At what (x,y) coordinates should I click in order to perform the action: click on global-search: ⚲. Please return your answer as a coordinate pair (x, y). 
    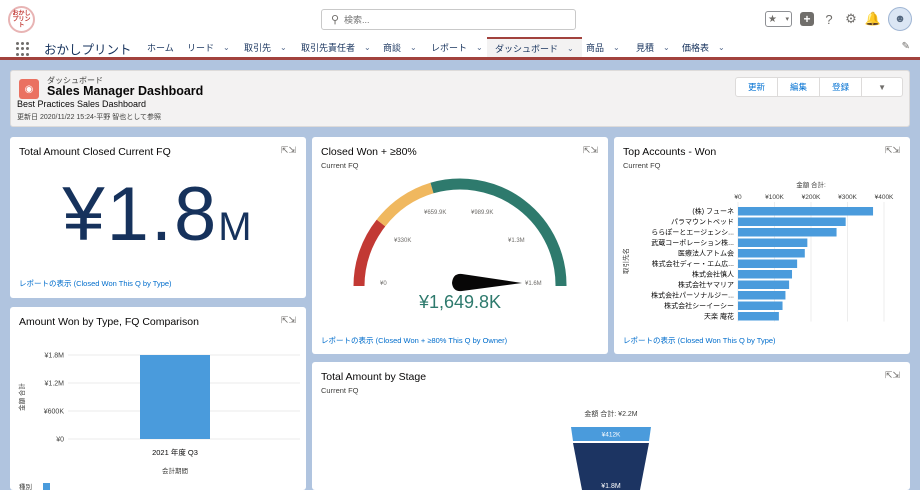
    Looking at the image, I should click on (448, 19).